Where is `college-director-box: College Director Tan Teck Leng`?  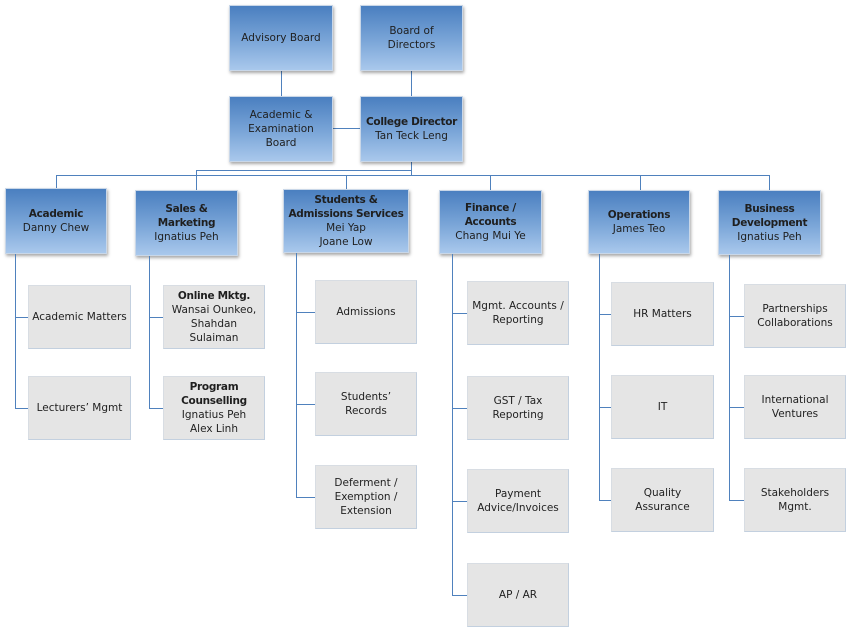
college-director-box: College Director Tan Teck Leng is located at coordinates (411, 129).